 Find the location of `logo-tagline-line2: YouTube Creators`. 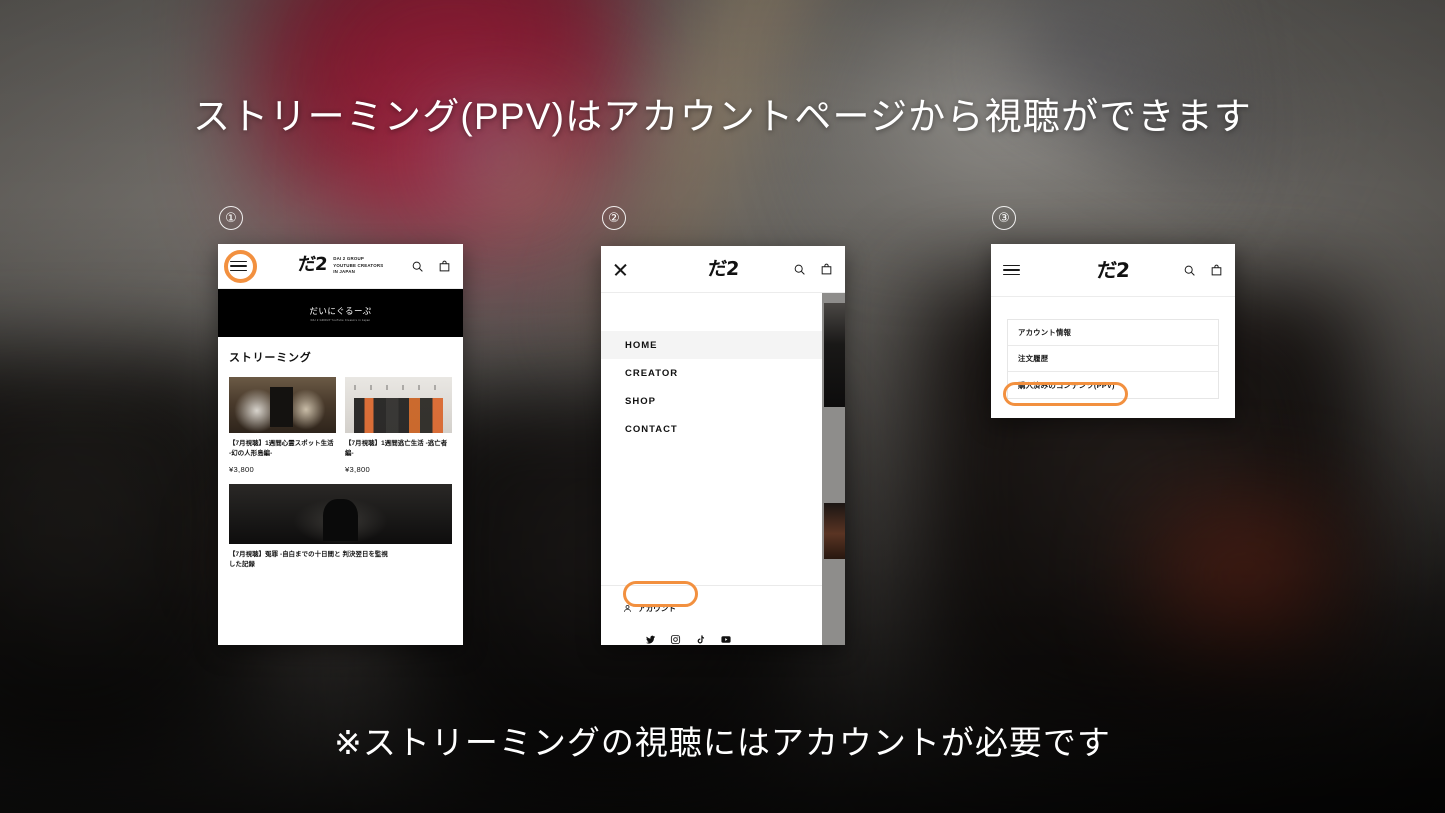

logo-tagline-line2: YouTube Creators is located at coordinates (358, 265).